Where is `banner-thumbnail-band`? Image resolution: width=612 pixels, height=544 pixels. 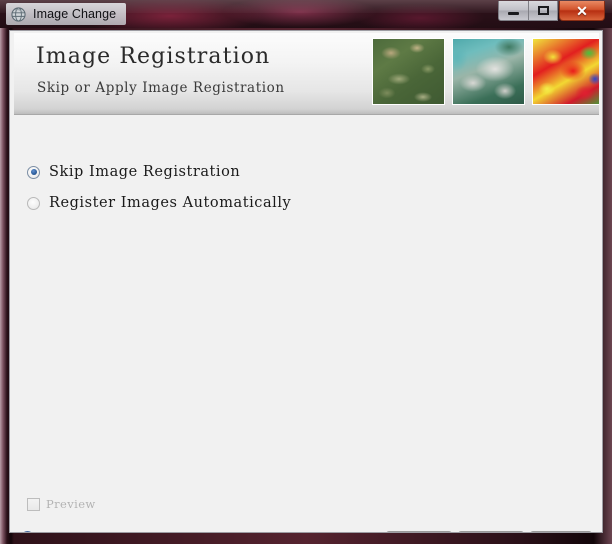
banner-thumbnail-band is located at coordinates (467, 73).